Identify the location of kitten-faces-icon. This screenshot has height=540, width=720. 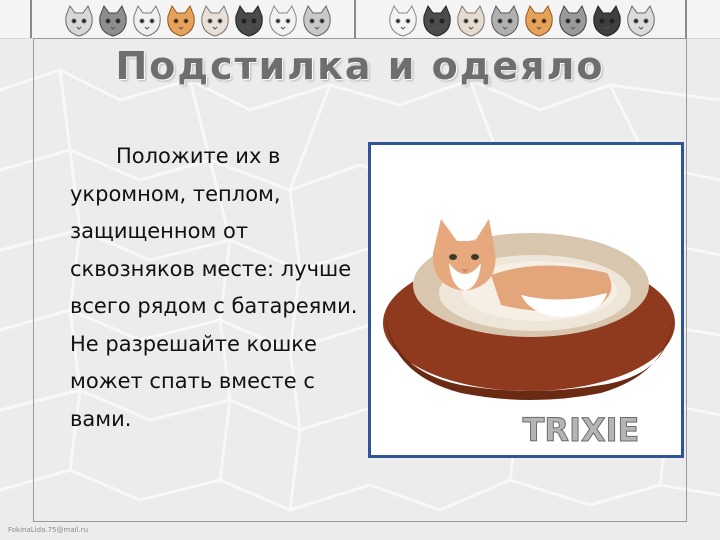
(358, 19).